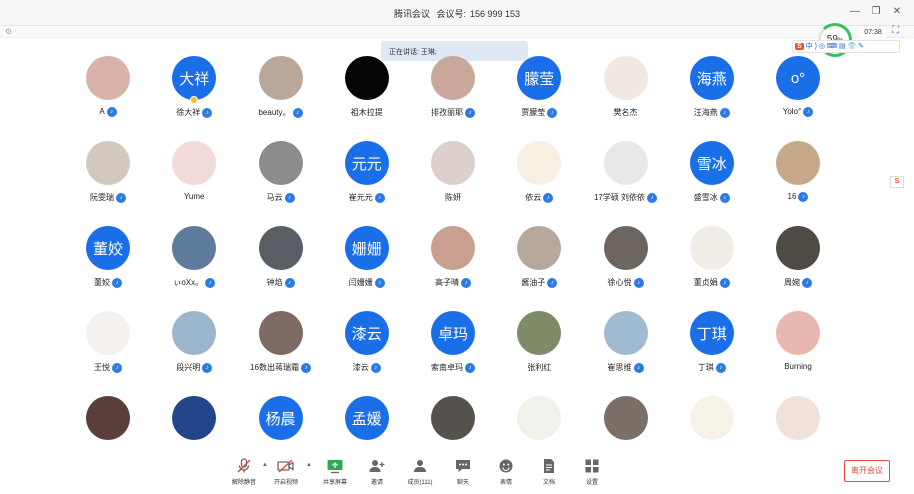 The image size is (914, 494). Describe the element at coordinates (453, 266) in the screenshot. I see `participant-tile: 高子晴 ♪` at that location.